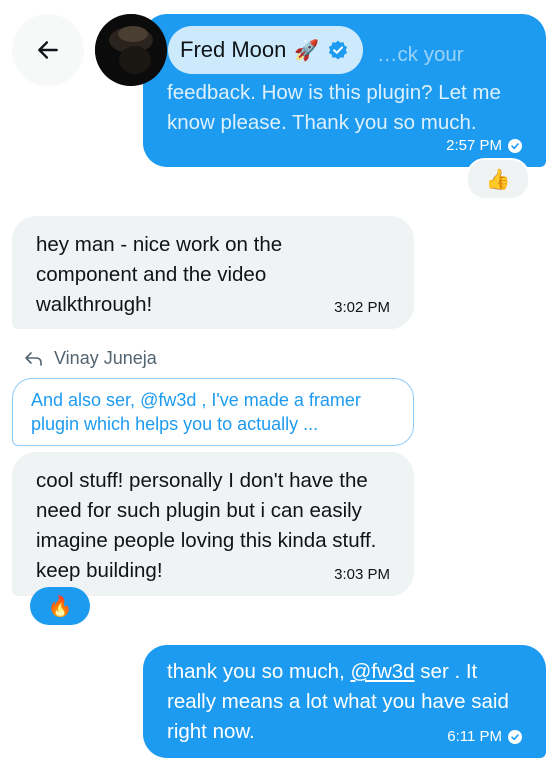 The width and height of the screenshot is (560, 776). Describe the element at coordinates (338, 50) in the screenshot. I see `verified-badge-icon` at that location.